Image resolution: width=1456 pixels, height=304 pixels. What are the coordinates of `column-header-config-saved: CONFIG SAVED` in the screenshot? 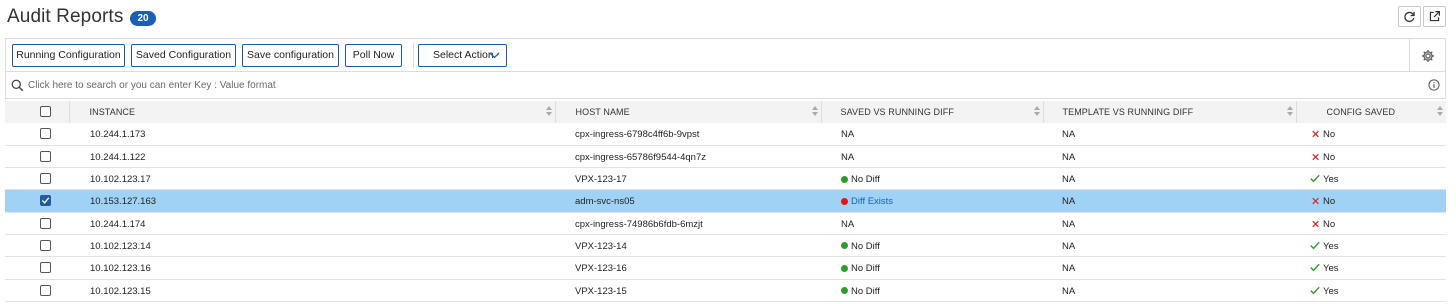 It's located at (1371, 112).